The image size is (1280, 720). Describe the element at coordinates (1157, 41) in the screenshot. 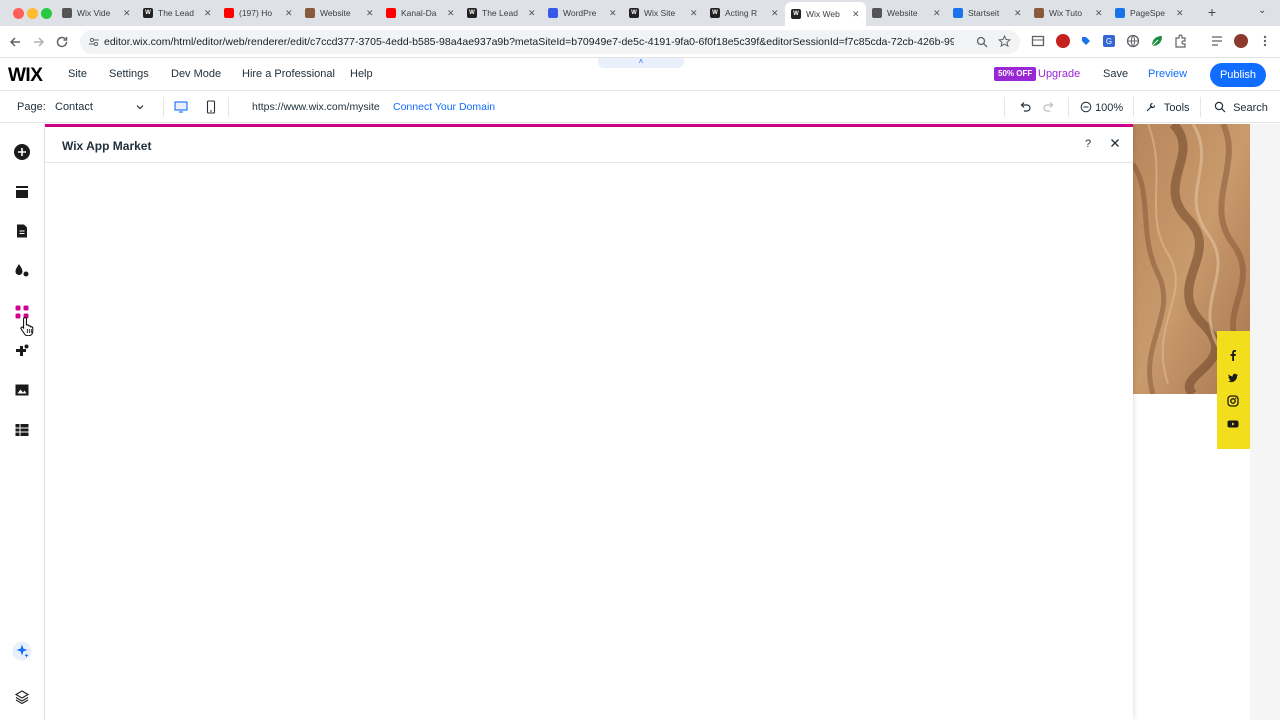

I see `extension-leaf-icon` at that location.